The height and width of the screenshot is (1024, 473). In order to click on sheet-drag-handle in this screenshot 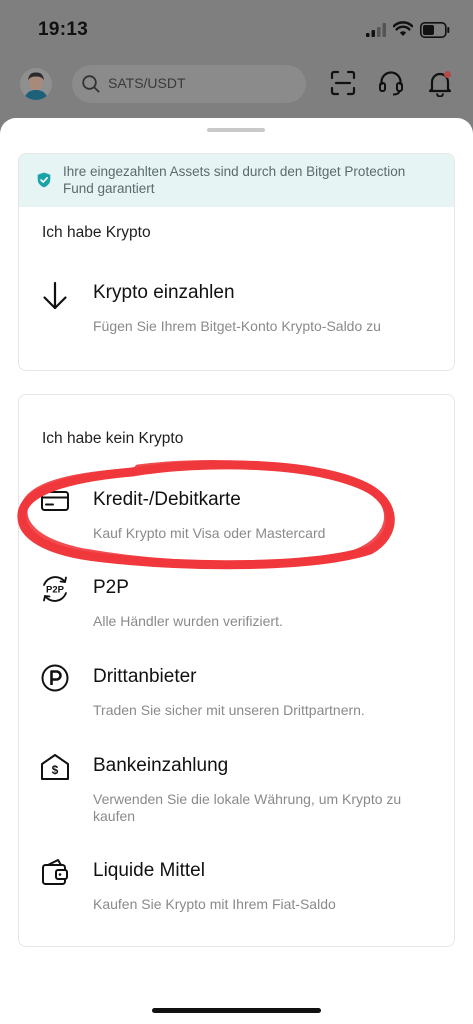, I will do `click(236, 130)`.